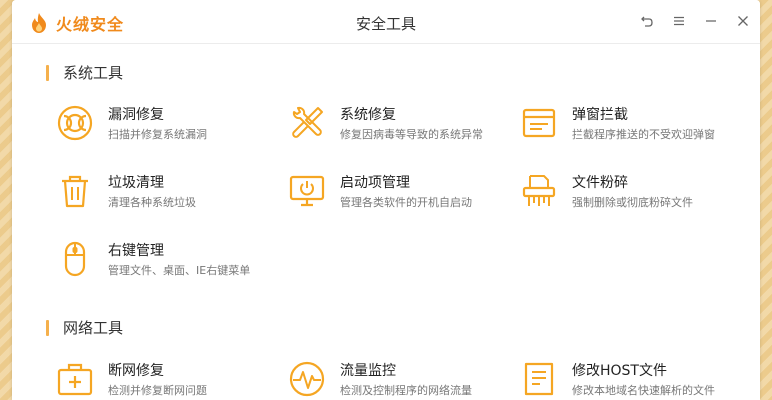  I want to click on minimize-button, so click(711, 21).